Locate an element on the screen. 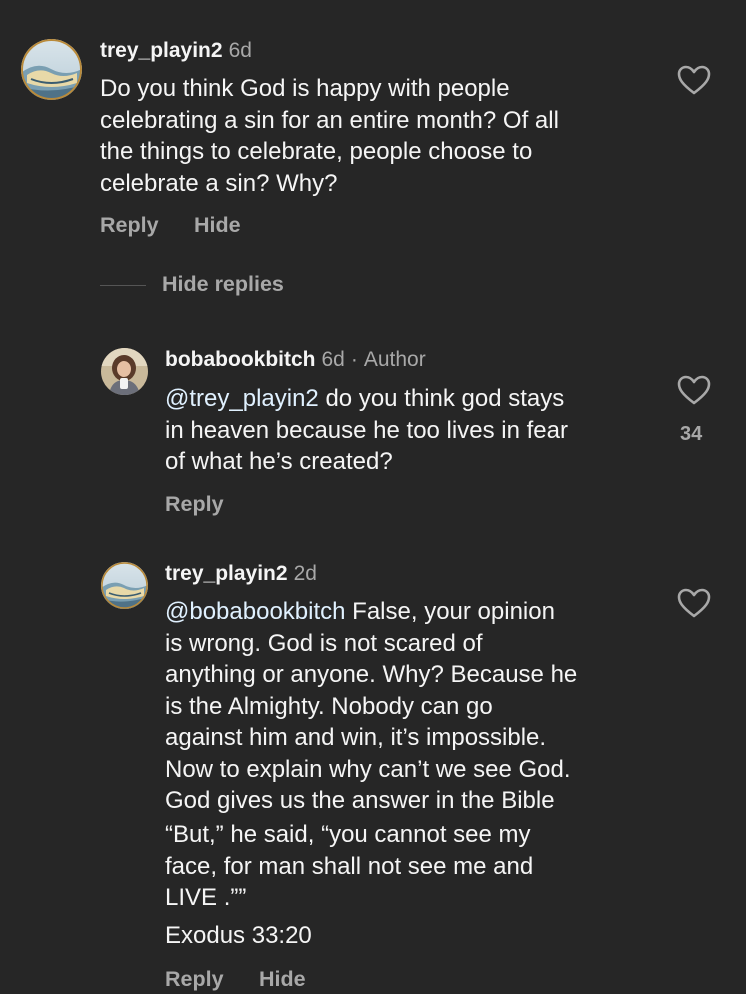  reply-timestamp: 6d is located at coordinates (333, 359).